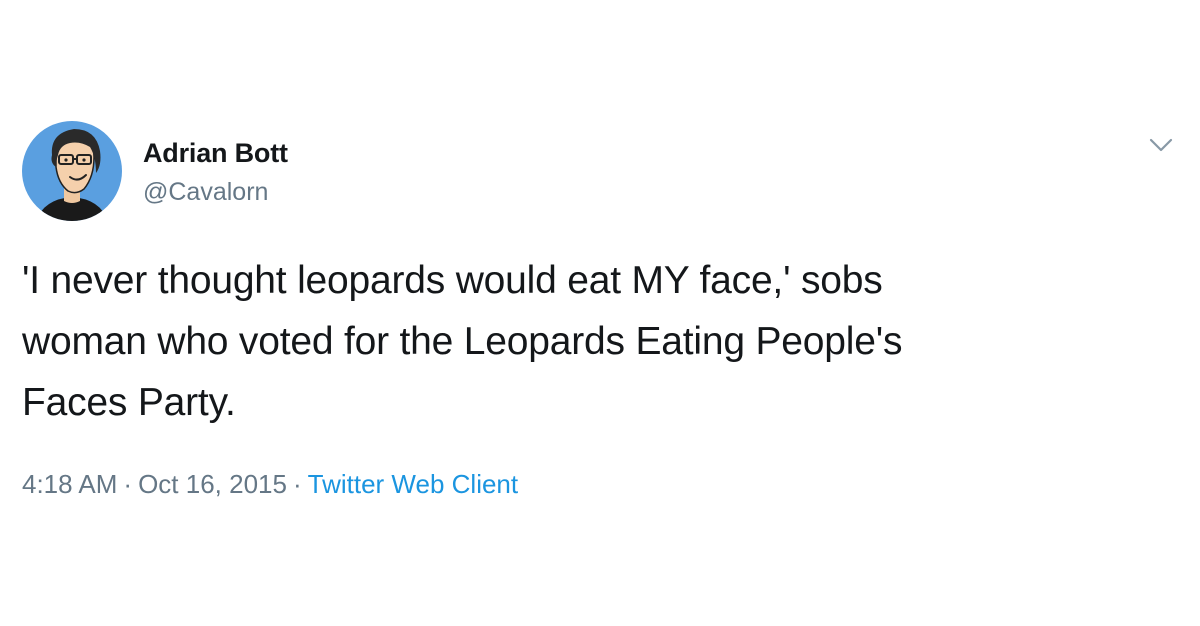  What do you see at coordinates (215, 192) in the screenshot?
I see `user-handle: @Cavalorn` at bounding box center [215, 192].